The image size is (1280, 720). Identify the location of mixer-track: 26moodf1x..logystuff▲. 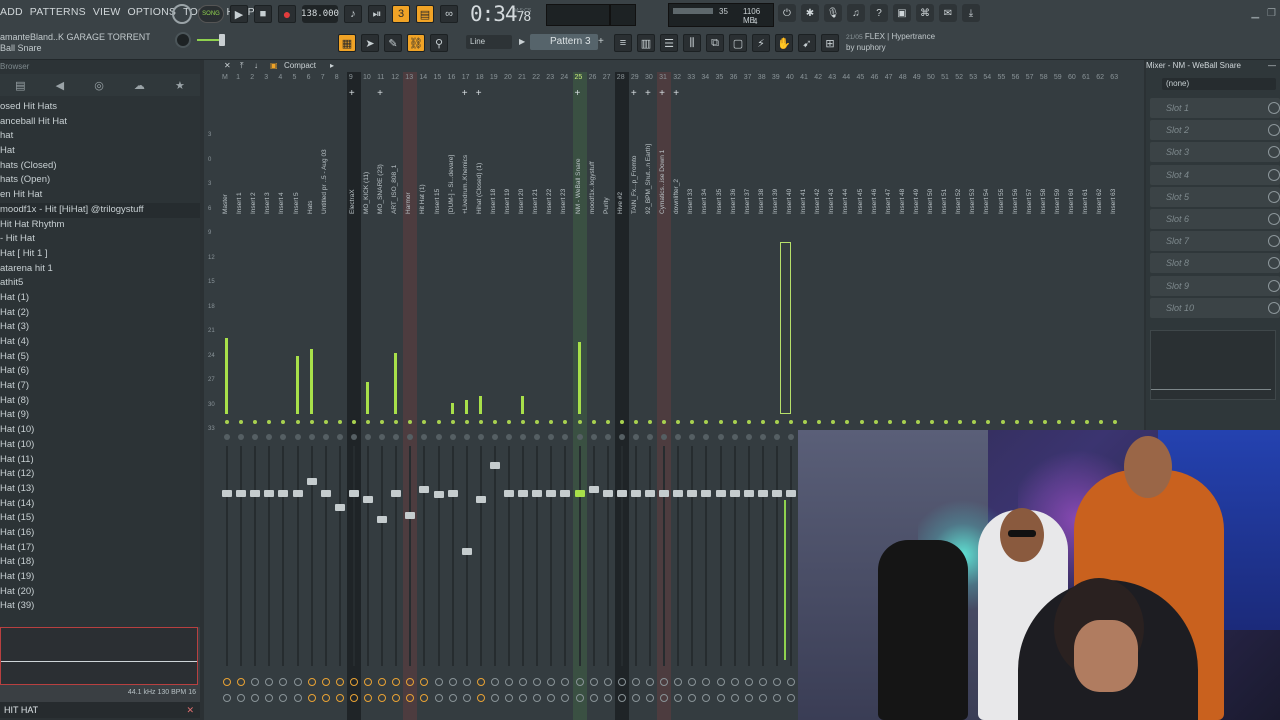
(594, 388).